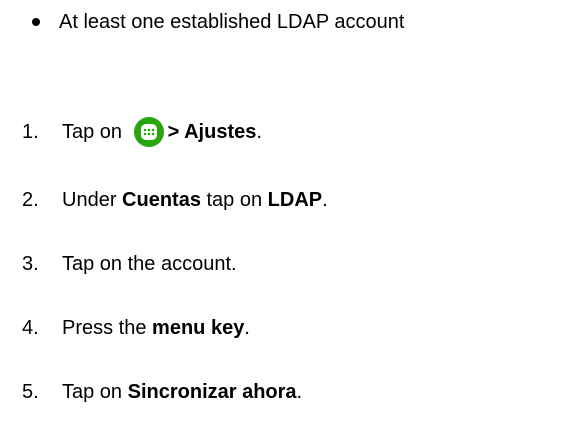 The width and height of the screenshot is (567, 430). Describe the element at coordinates (198, 327) in the screenshot. I see `step-bold-text: menu key` at that location.